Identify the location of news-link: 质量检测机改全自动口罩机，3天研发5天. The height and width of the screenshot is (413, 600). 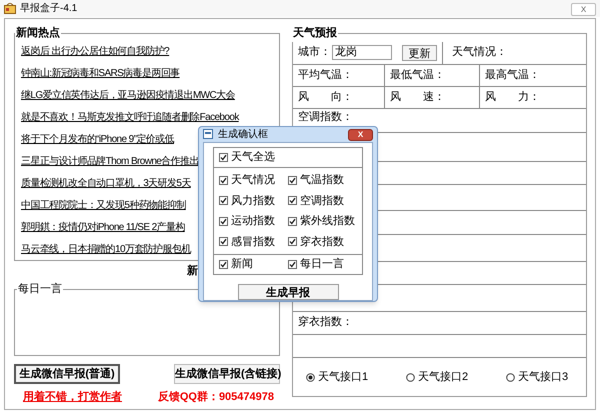
(106, 183).